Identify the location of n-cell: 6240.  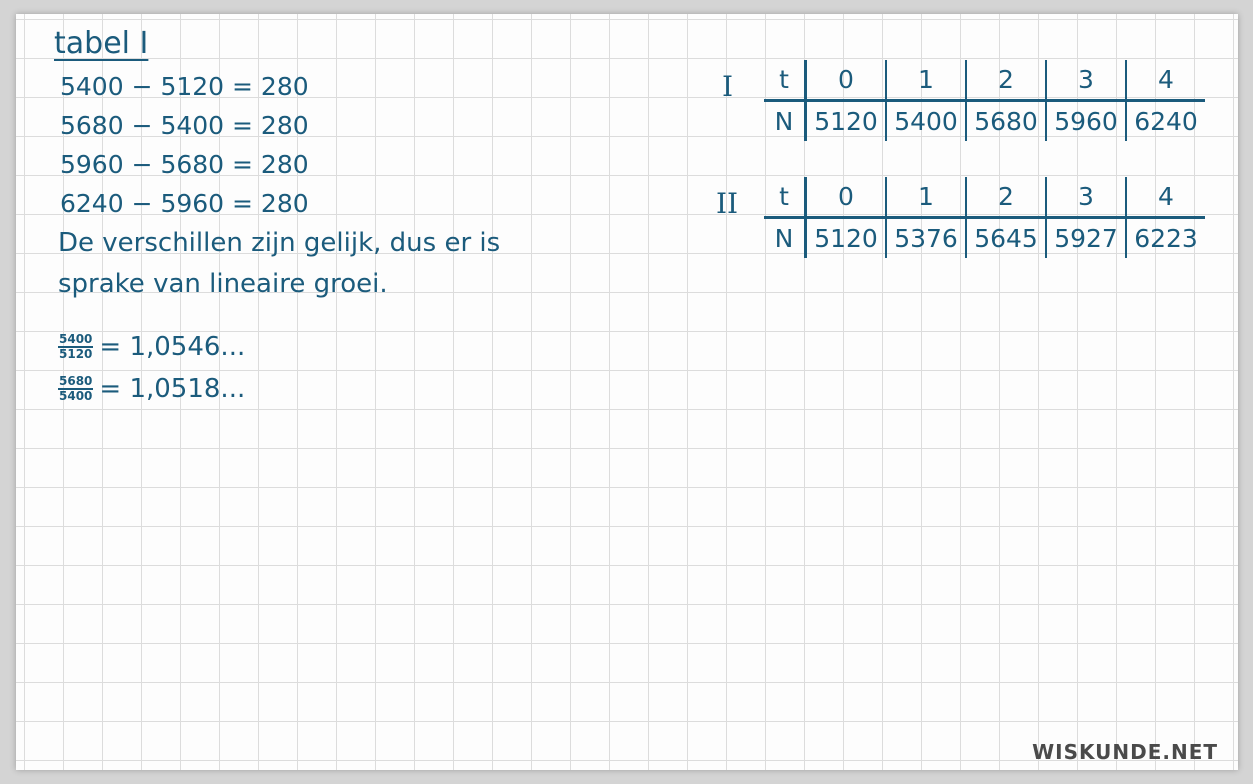
(1166, 121).